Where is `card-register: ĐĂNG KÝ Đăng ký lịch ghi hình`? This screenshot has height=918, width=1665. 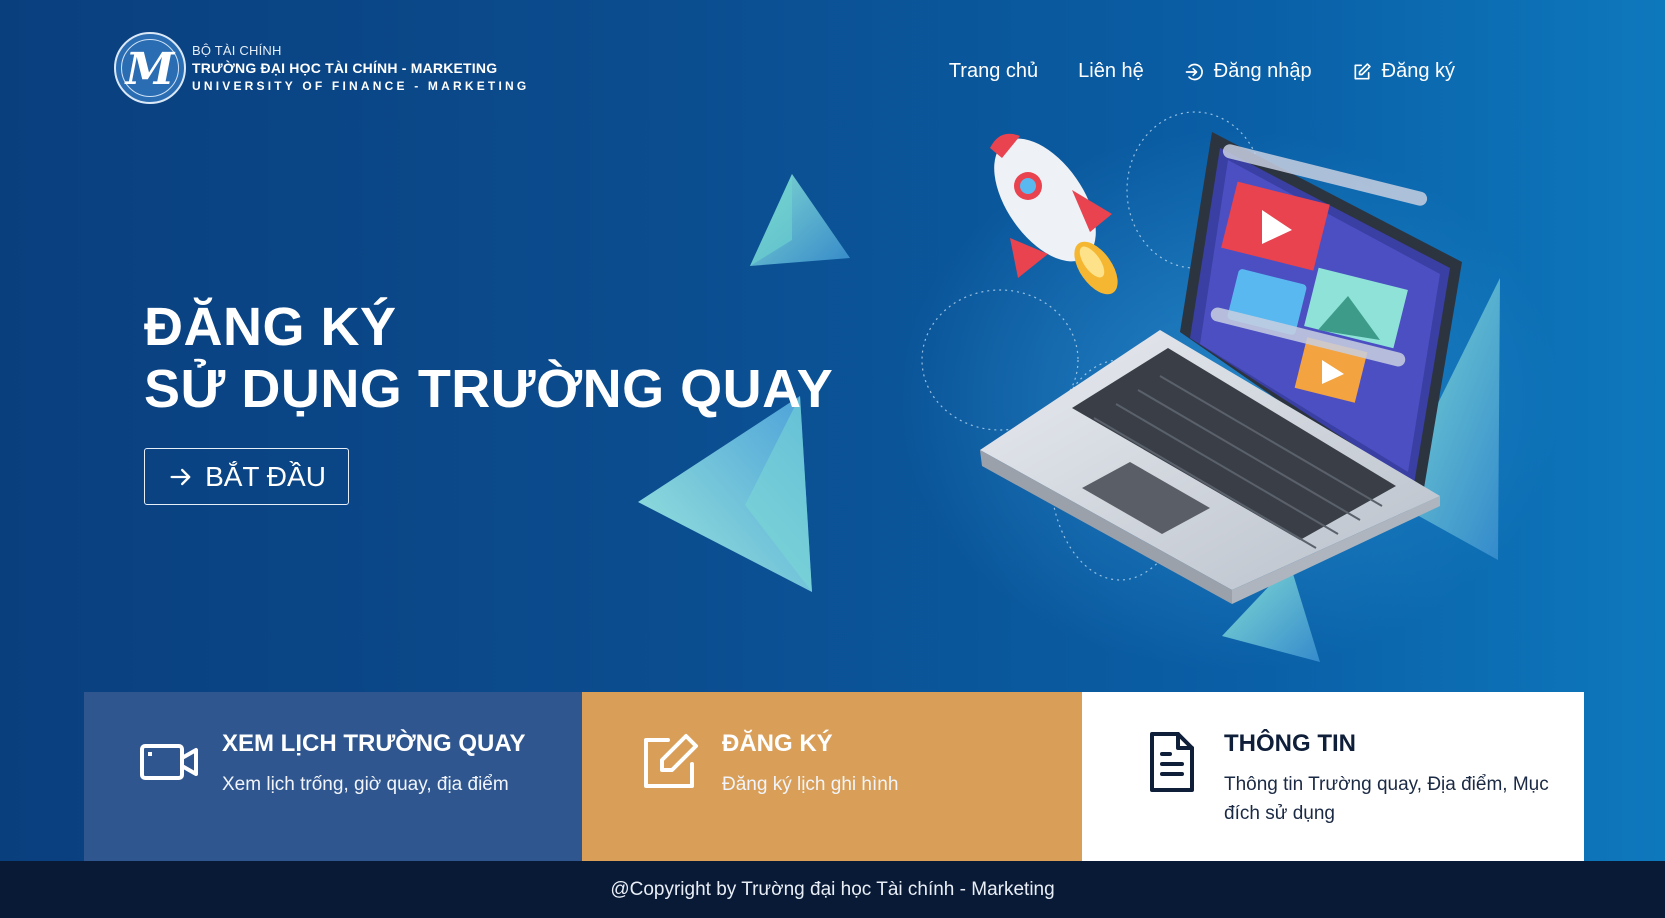
card-register: ĐĂNG KÝ Đăng ký lịch ghi hình is located at coordinates (832, 776).